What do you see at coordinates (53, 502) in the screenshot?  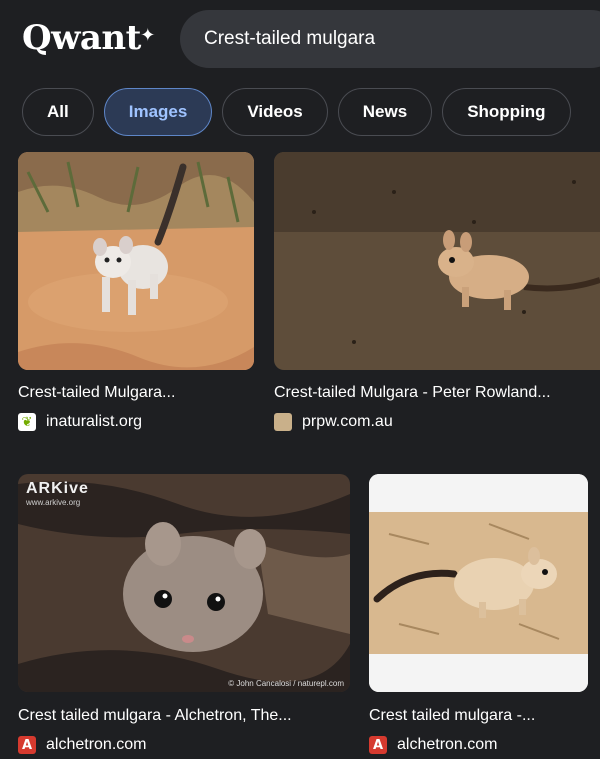 I see `arkive-url: www.arkive.org` at bounding box center [53, 502].